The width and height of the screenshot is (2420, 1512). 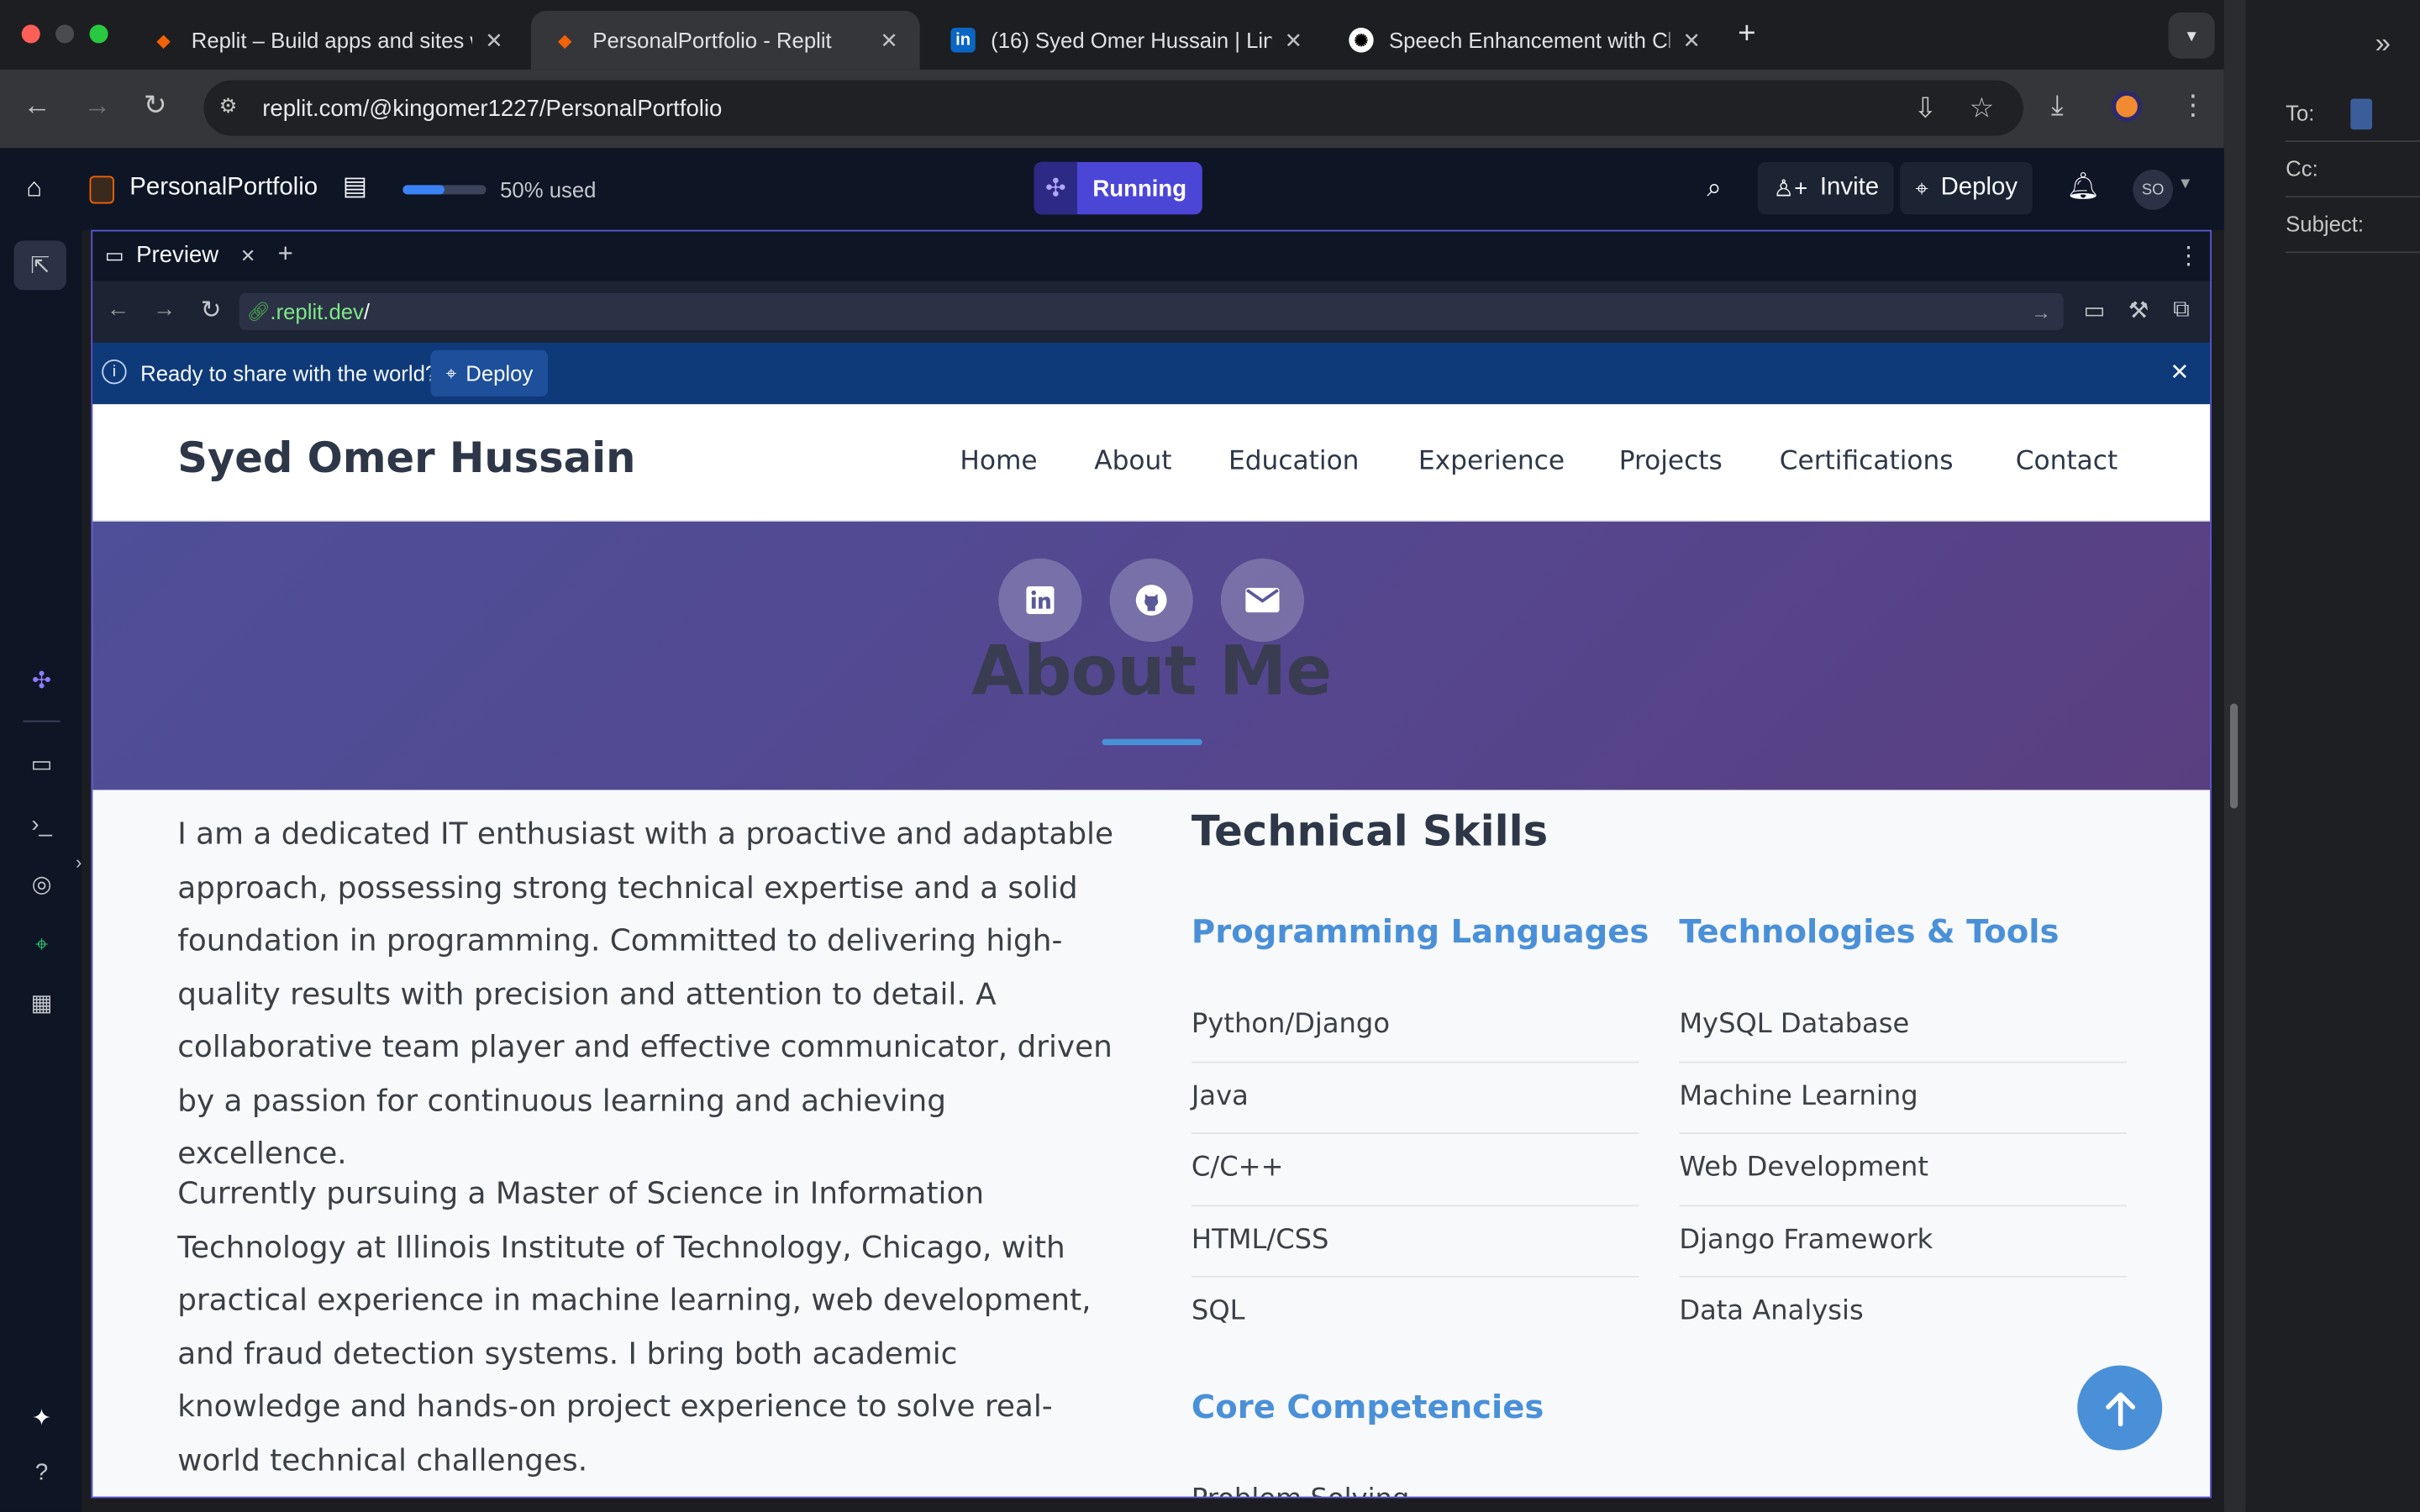 I want to click on expand-chevron-icon: ›, so click(x=78, y=862).